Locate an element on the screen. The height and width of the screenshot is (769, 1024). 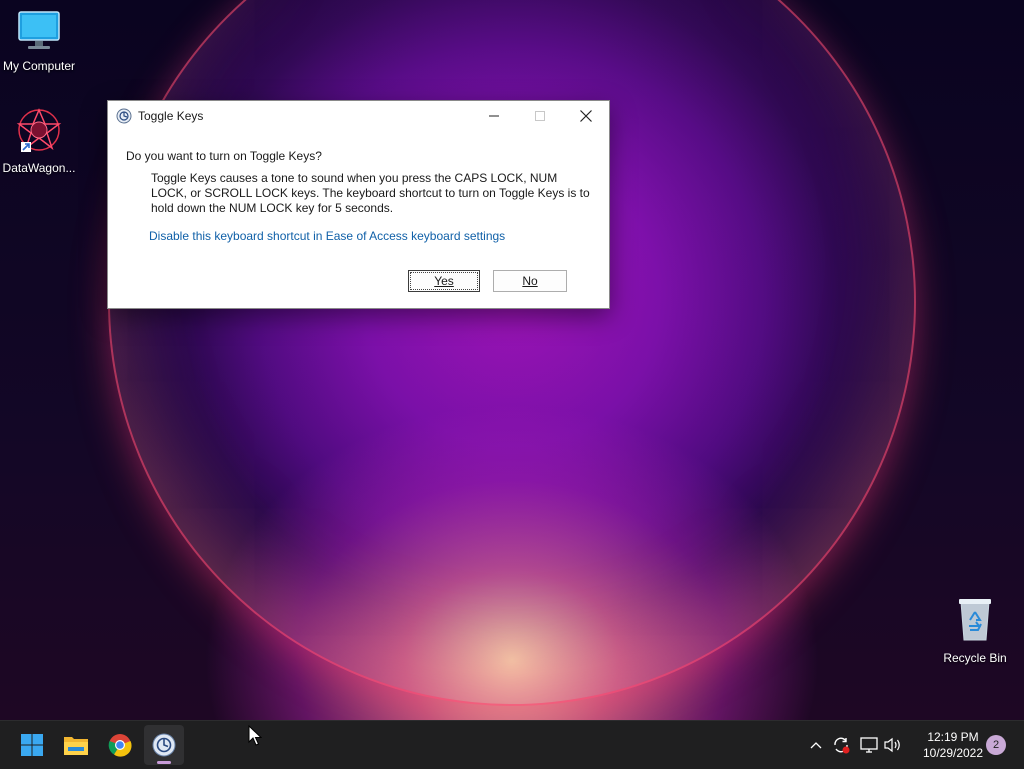
network-icon is located at coordinates (869, 745).